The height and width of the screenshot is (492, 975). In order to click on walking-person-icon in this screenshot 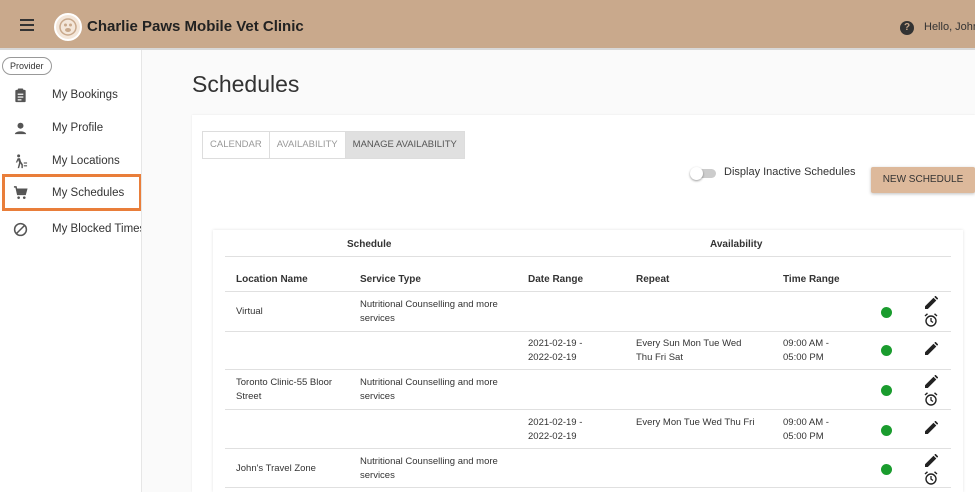, I will do `click(21, 161)`.